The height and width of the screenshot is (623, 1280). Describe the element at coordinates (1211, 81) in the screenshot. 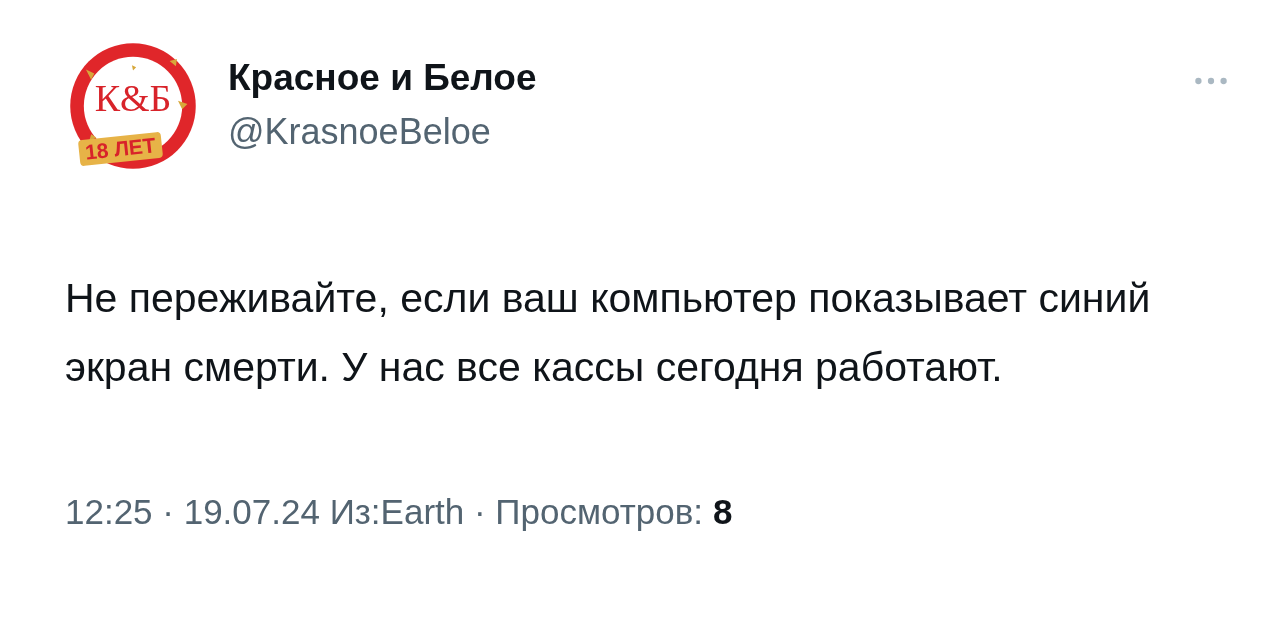

I see `more-icon` at that location.